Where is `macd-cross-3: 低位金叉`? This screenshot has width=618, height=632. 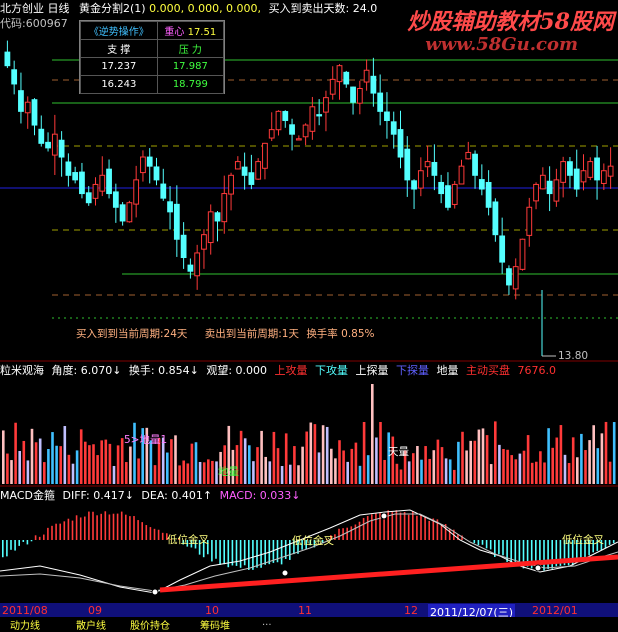 macd-cross-3: 低位金叉 is located at coordinates (583, 539).